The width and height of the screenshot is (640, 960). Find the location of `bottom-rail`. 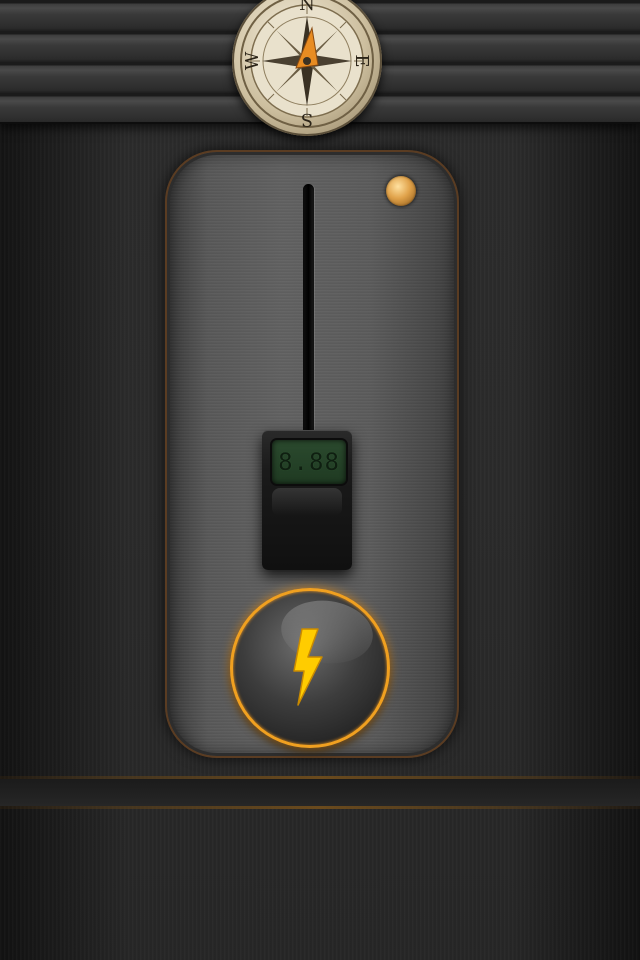

bottom-rail is located at coordinates (320, 792).